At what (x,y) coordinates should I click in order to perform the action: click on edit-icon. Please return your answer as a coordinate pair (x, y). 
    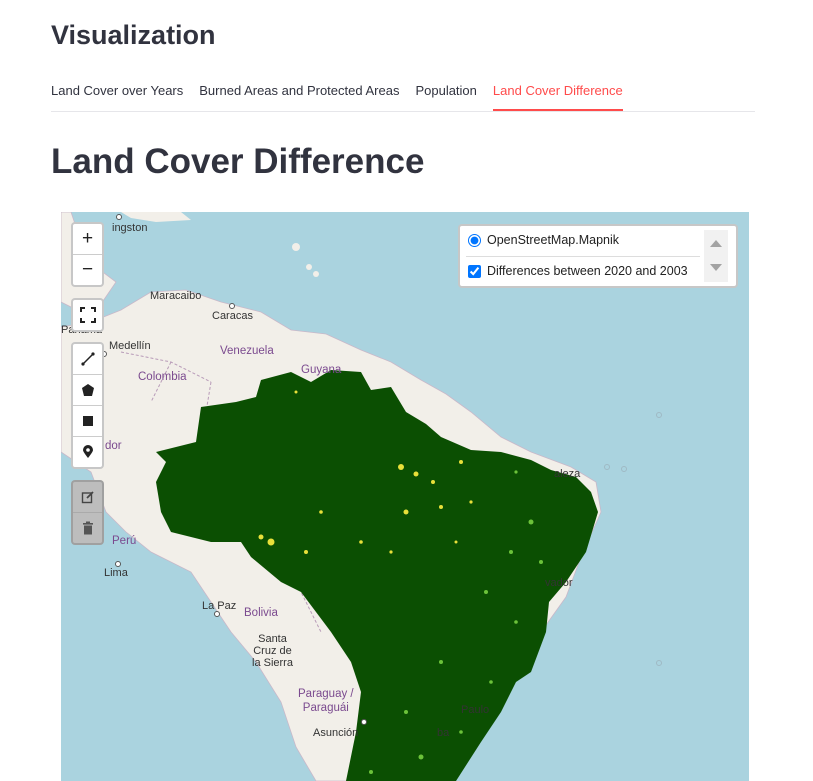
    Looking at the image, I should click on (87, 497).